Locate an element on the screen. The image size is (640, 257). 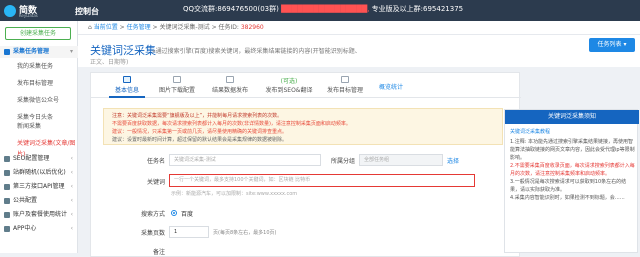
tab-seo-translate: (可选) 发布到SEO&翻译 is located at coordinates (289, 85).